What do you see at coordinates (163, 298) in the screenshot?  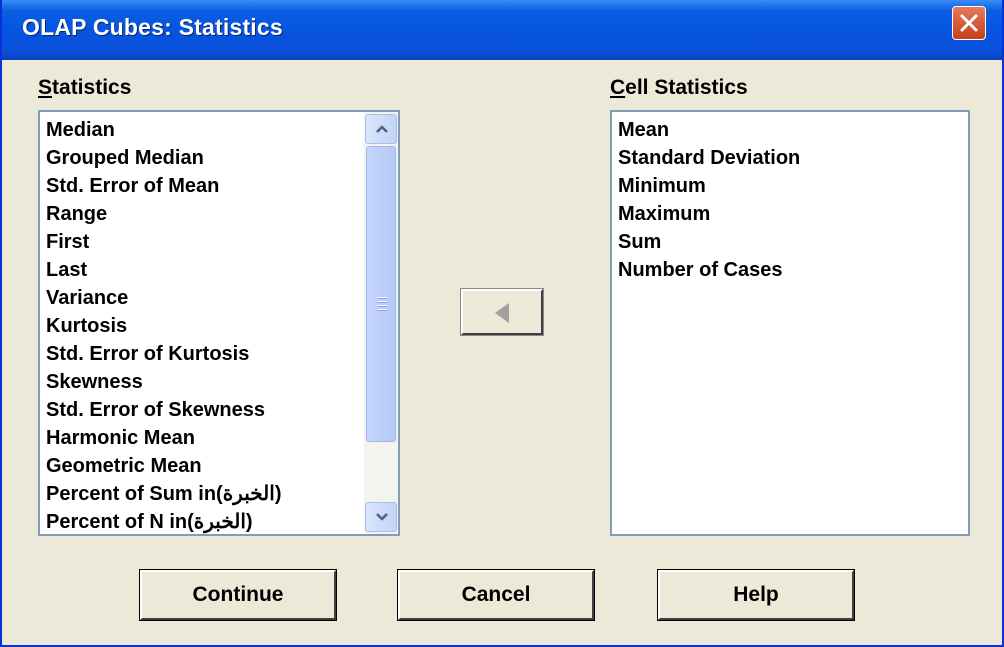 I see `list-item: Variance` at bounding box center [163, 298].